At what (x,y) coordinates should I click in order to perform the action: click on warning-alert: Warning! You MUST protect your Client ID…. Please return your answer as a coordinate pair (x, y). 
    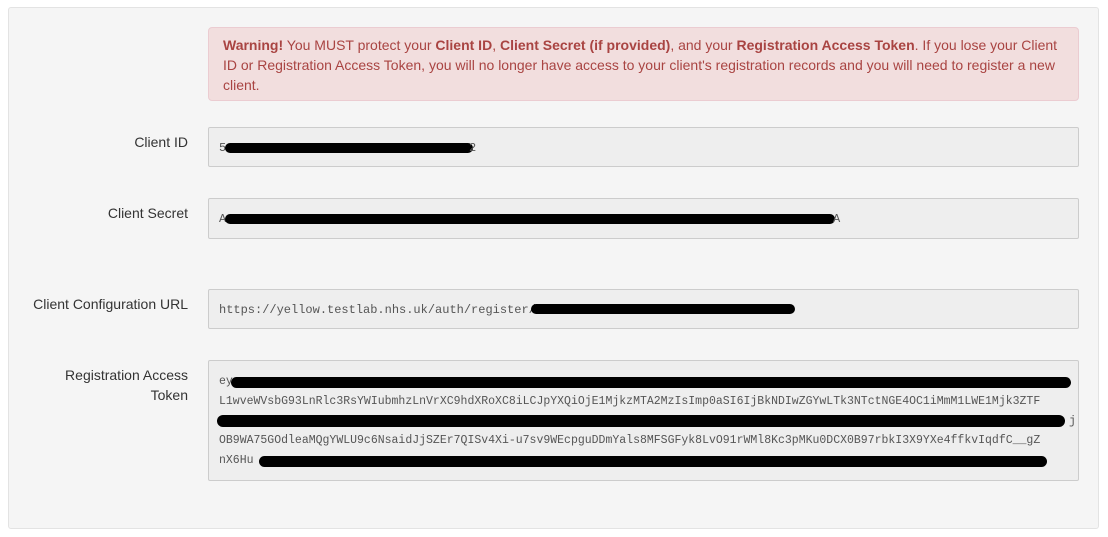
    Looking at the image, I should click on (643, 64).